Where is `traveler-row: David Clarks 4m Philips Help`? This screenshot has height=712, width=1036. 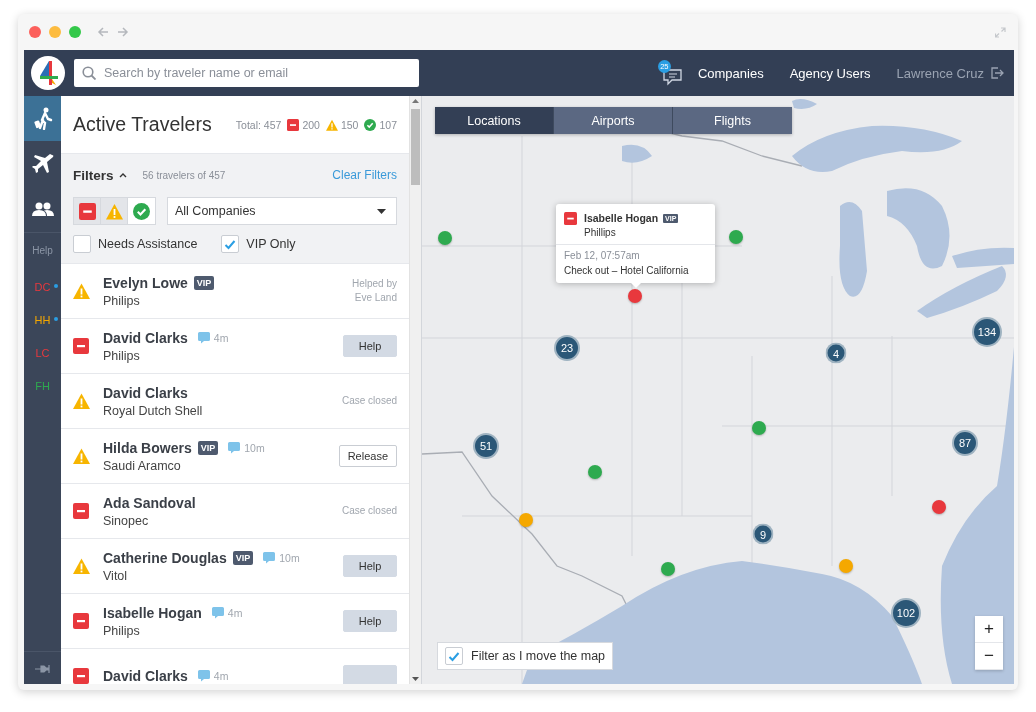
traveler-row: David Clarks 4m Philips Help is located at coordinates (235, 345).